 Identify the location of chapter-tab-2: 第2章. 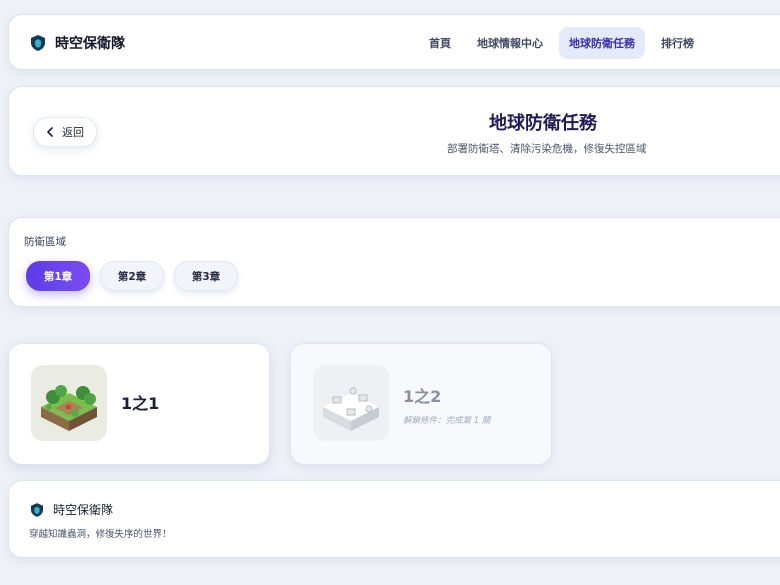
(132, 276).